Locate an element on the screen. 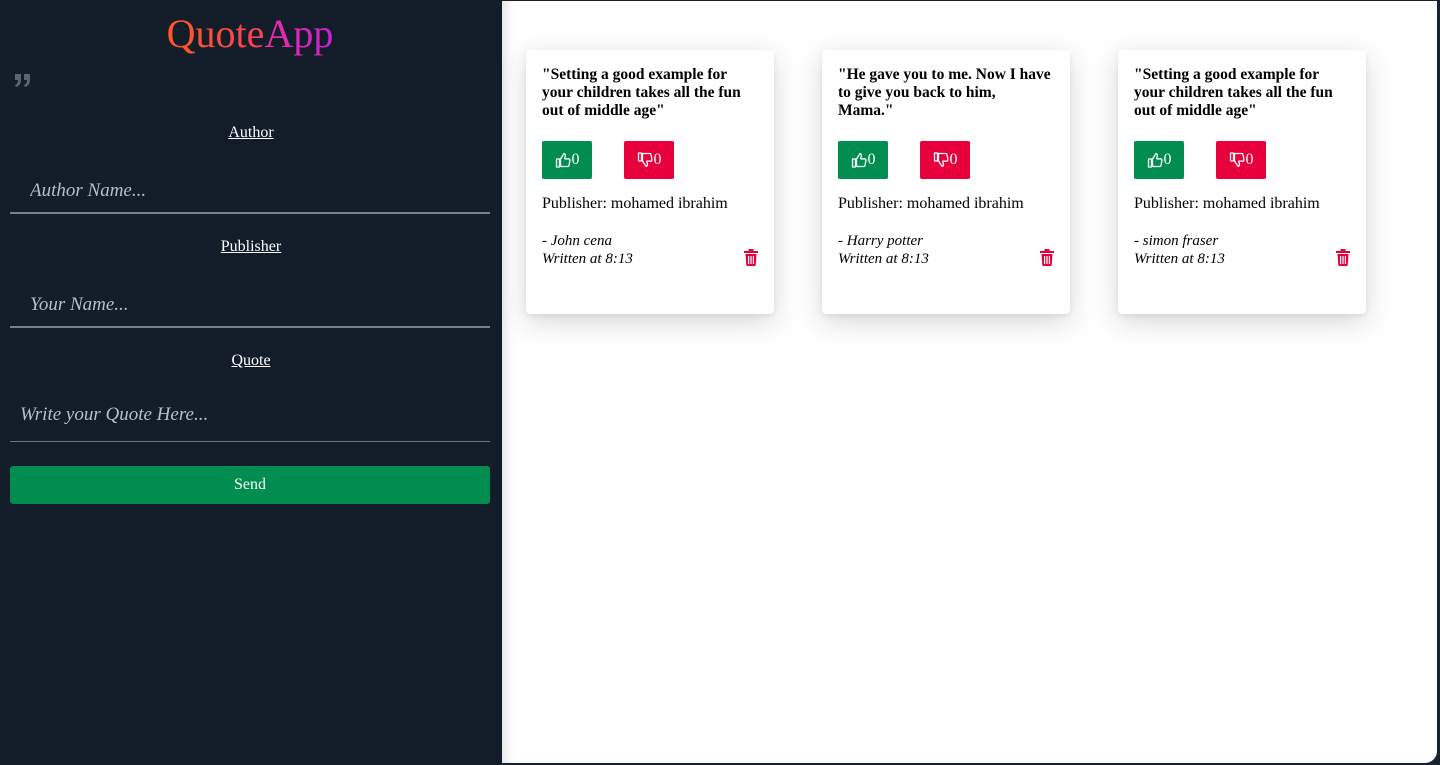  quote-textarea is located at coordinates (250, 418).